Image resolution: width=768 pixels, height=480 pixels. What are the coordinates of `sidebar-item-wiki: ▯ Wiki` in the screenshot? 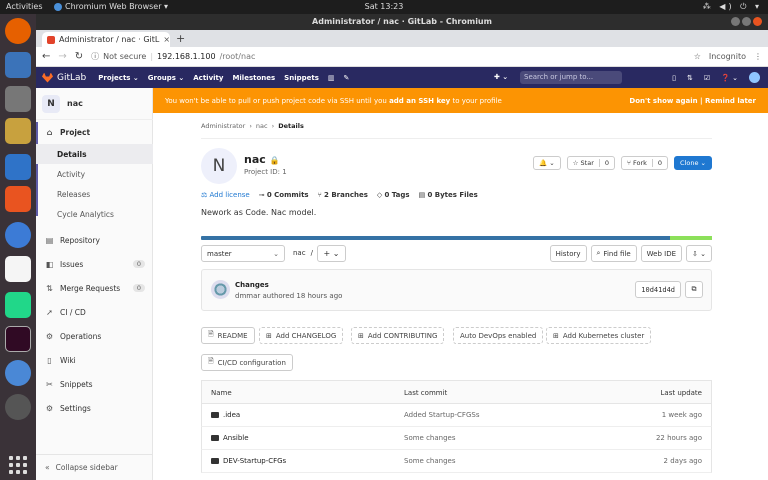 It's located at (94, 360).